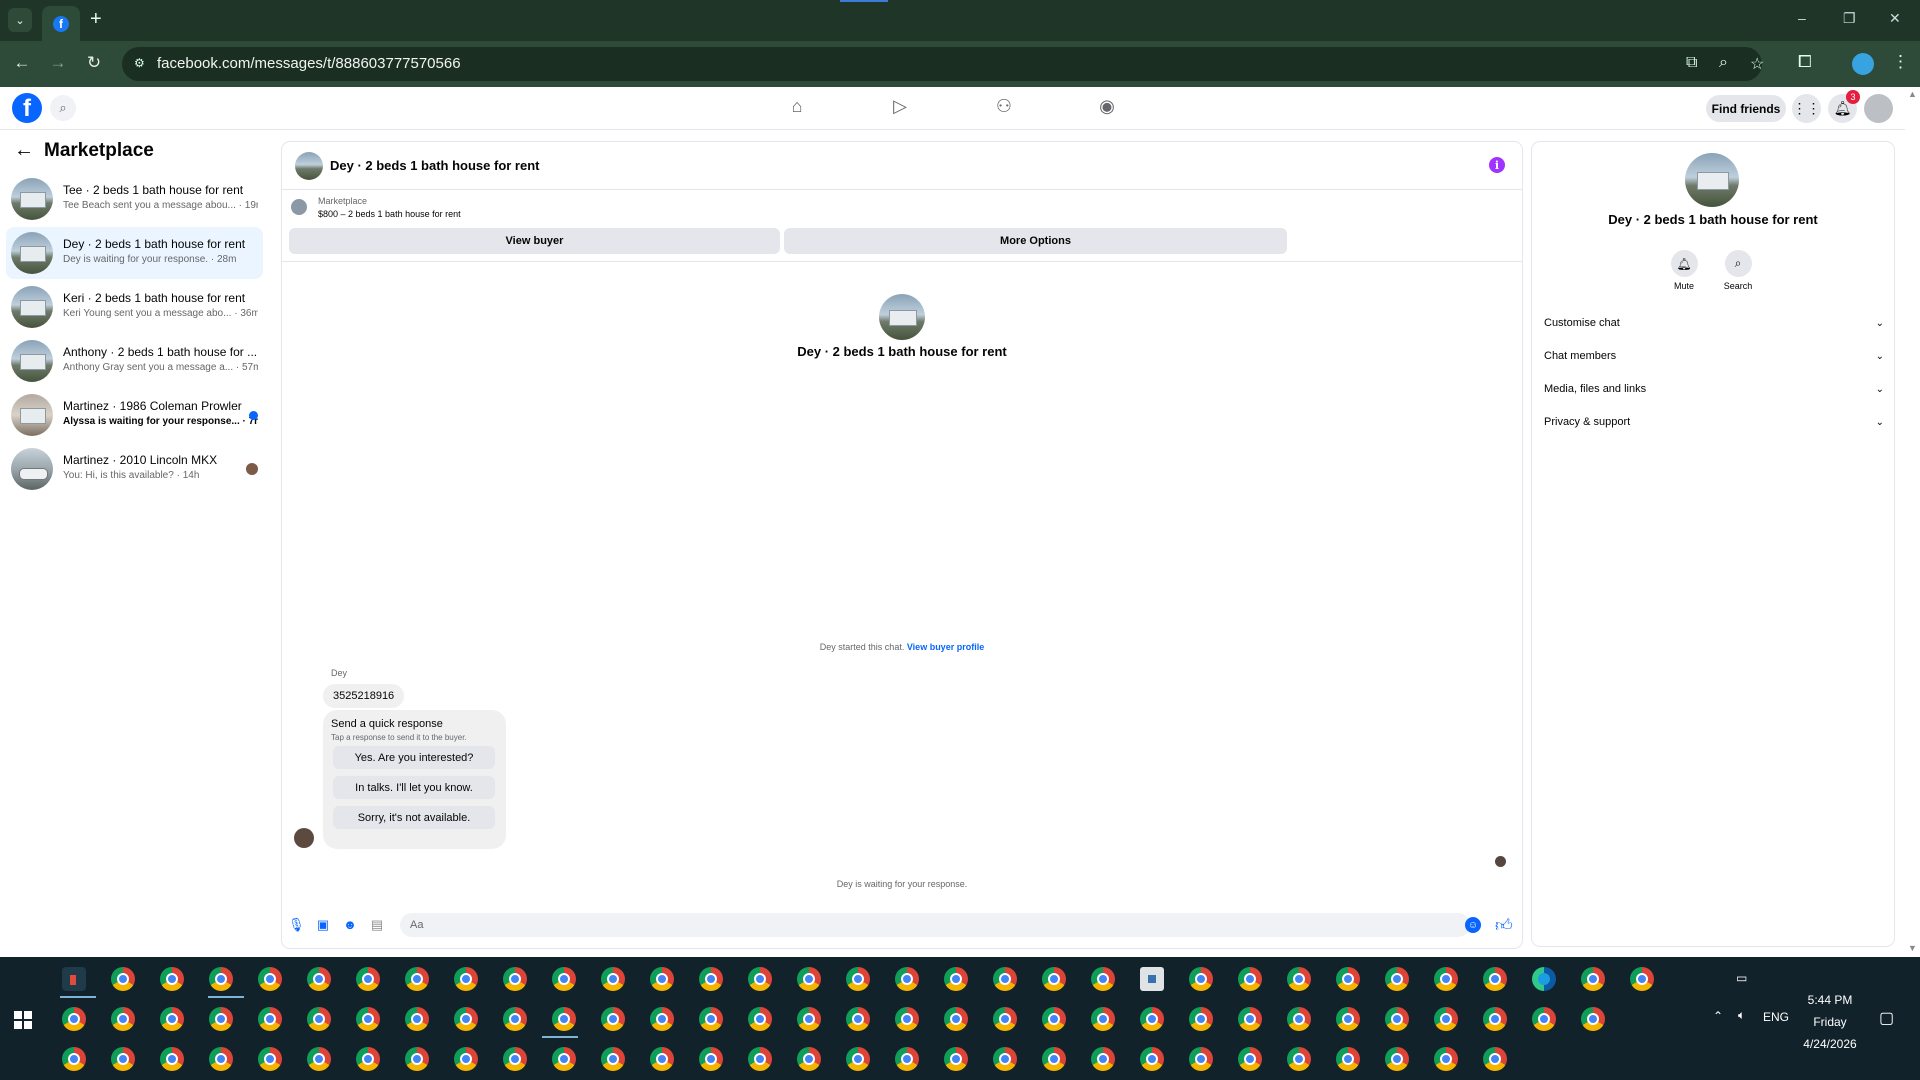 This screenshot has width=1920, height=1080. I want to click on media-files-links-row: Media, files and links ⌄, so click(1714, 389).